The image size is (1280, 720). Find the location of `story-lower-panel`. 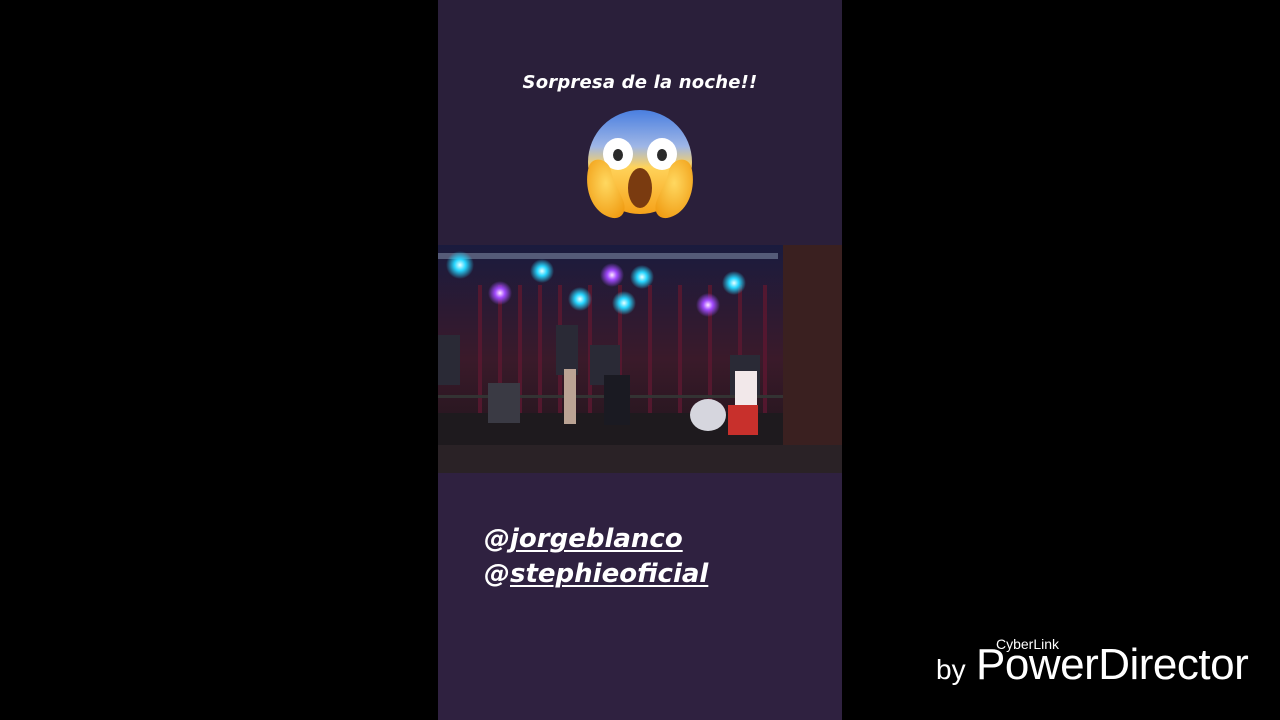

story-lower-panel is located at coordinates (640, 596).